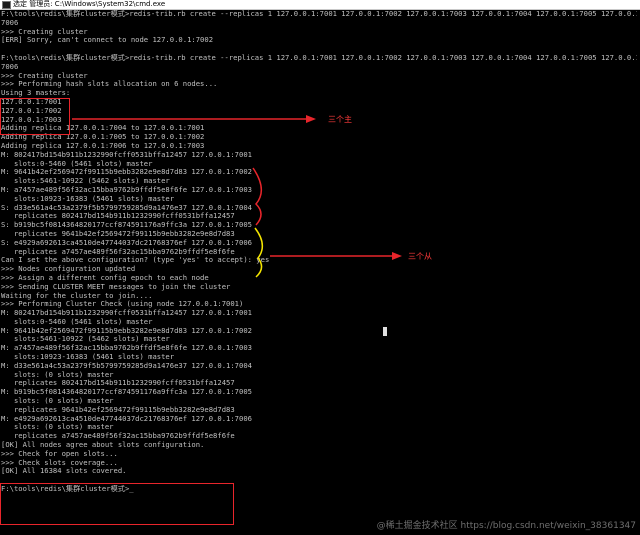 This screenshot has width=640, height=535. What do you see at coordinates (397, 256) in the screenshot?
I see `slaves-arrow-head` at bounding box center [397, 256].